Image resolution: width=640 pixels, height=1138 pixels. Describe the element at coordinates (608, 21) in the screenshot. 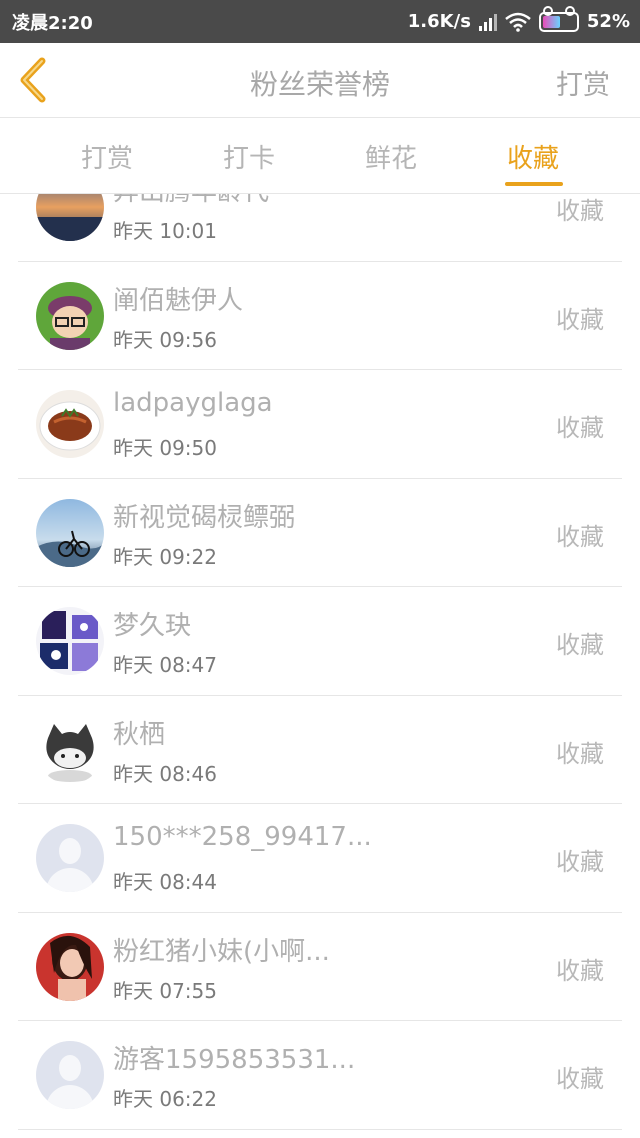

I see `battery-percent: 52%` at that location.